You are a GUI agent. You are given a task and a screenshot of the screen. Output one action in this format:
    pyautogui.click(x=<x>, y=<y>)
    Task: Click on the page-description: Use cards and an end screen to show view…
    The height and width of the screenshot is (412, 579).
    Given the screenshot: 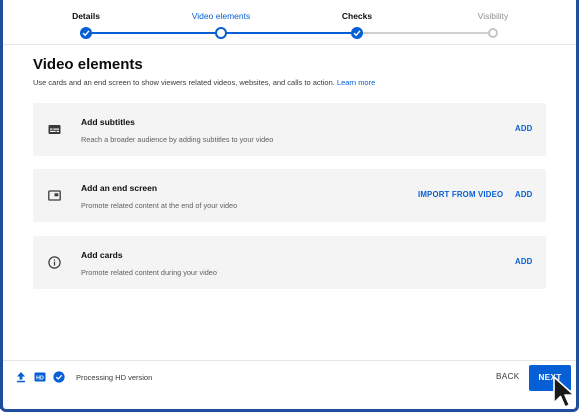 What is the action you would take?
    pyautogui.click(x=204, y=82)
    